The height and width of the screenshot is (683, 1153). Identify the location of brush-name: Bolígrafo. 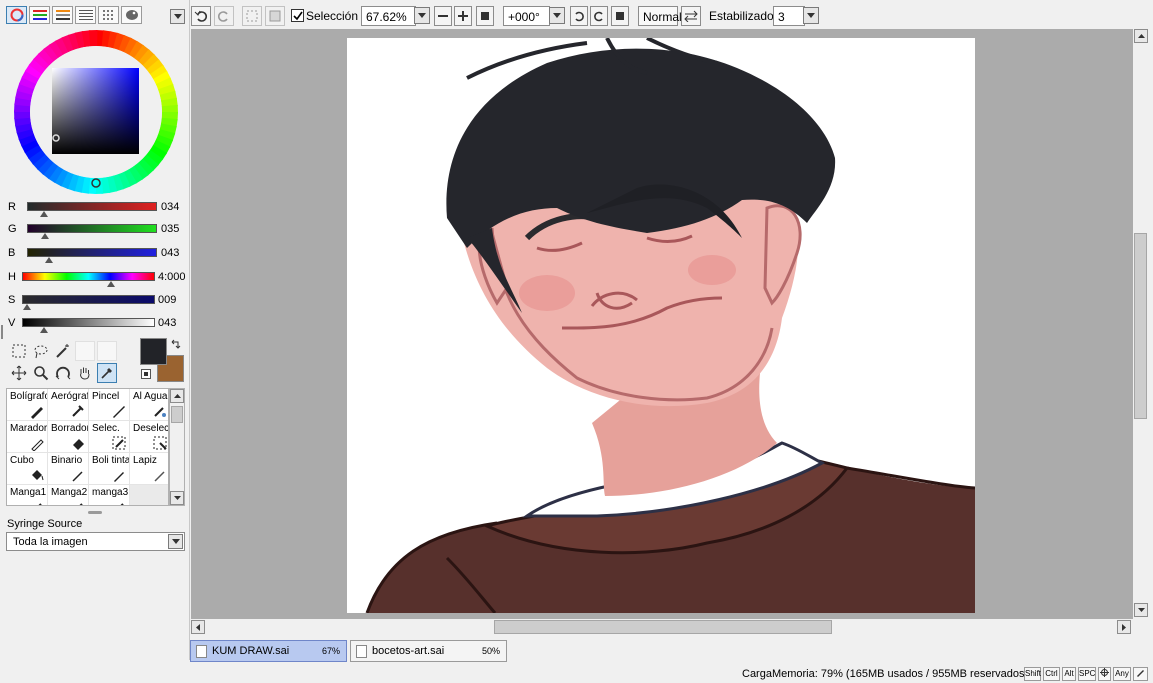
(29, 396).